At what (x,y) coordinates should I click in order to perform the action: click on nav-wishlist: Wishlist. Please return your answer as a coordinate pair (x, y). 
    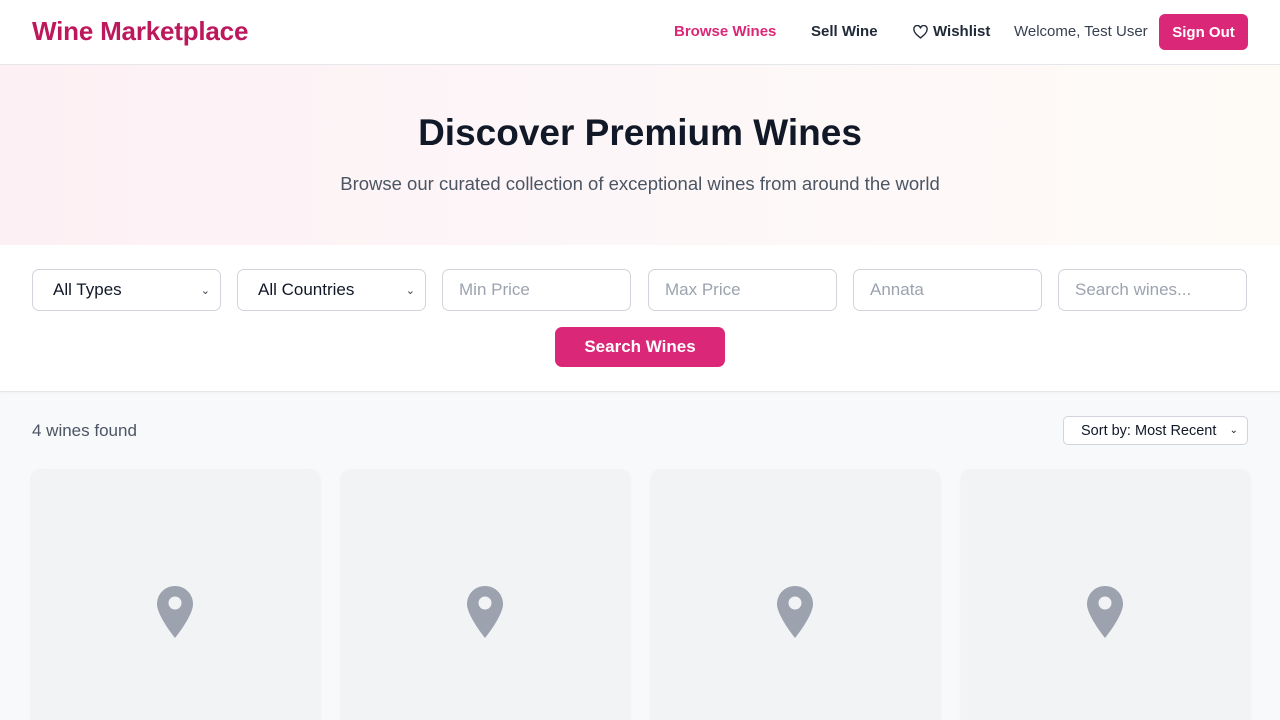
    Looking at the image, I should click on (951, 31).